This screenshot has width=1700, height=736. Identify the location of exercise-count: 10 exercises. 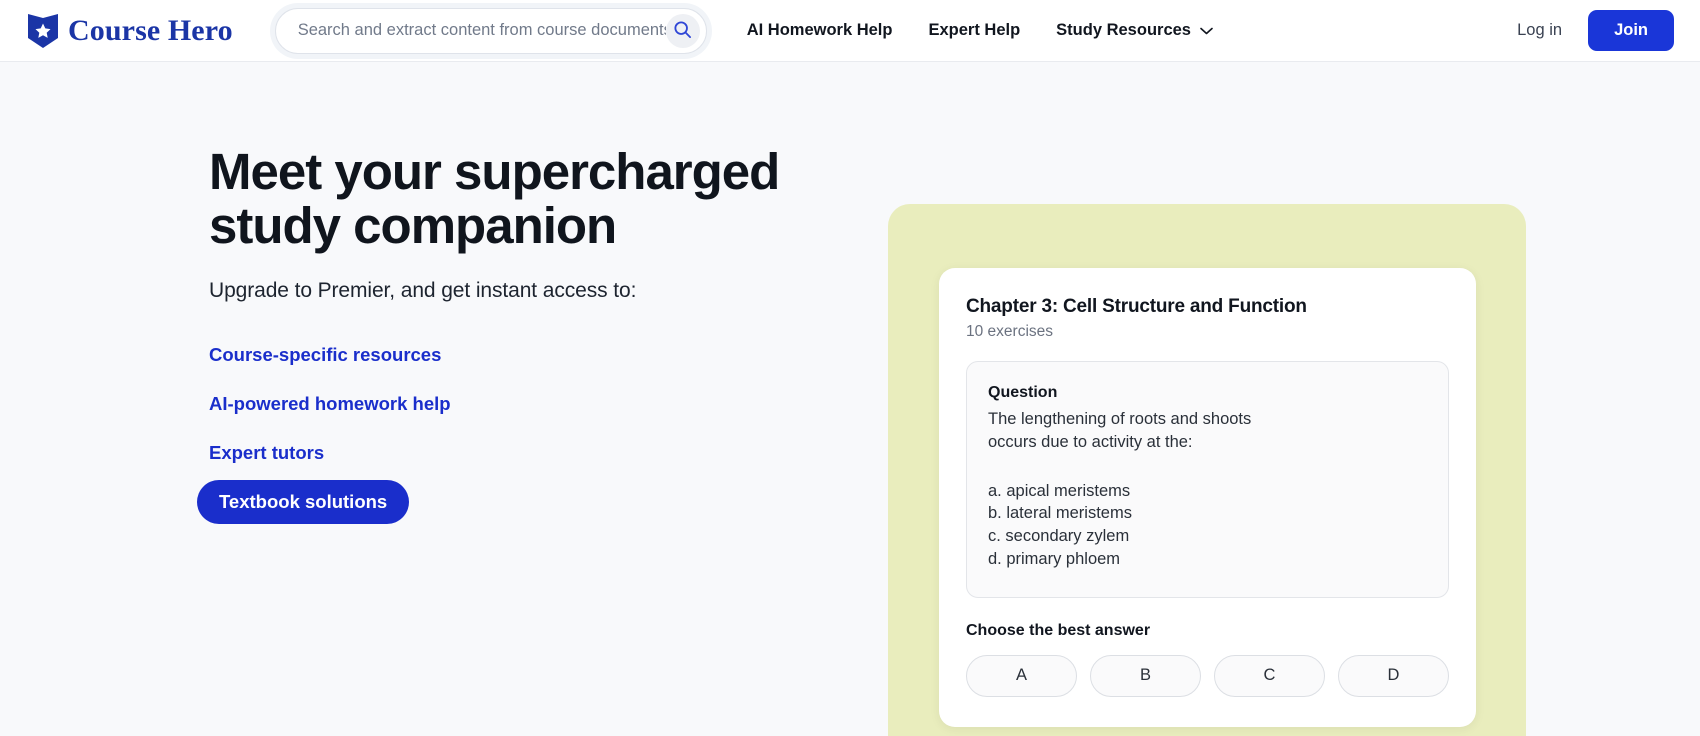
(1010, 331).